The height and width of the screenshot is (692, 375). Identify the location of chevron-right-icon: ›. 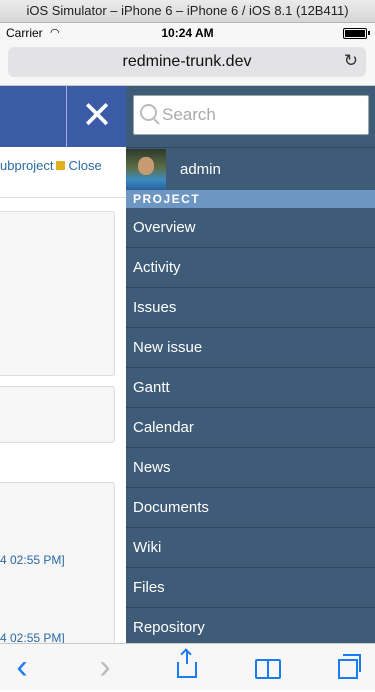
(105, 667).